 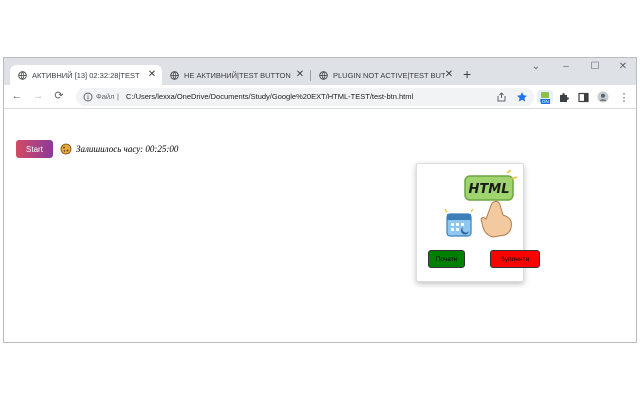 What do you see at coordinates (623, 66) in the screenshot?
I see `close-window-button: ✕` at bounding box center [623, 66].